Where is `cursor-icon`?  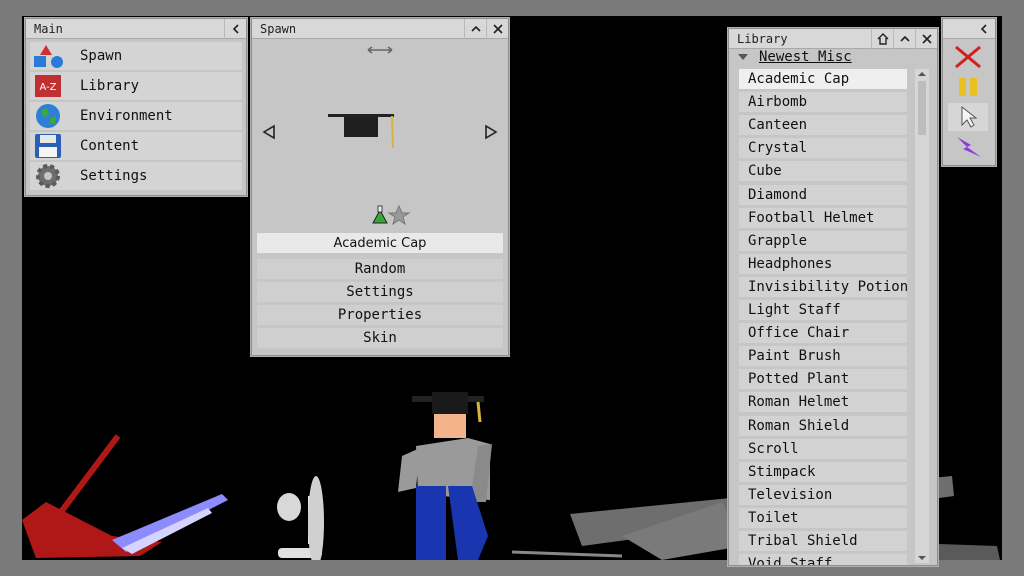
cursor-icon is located at coordinates (969, 116).